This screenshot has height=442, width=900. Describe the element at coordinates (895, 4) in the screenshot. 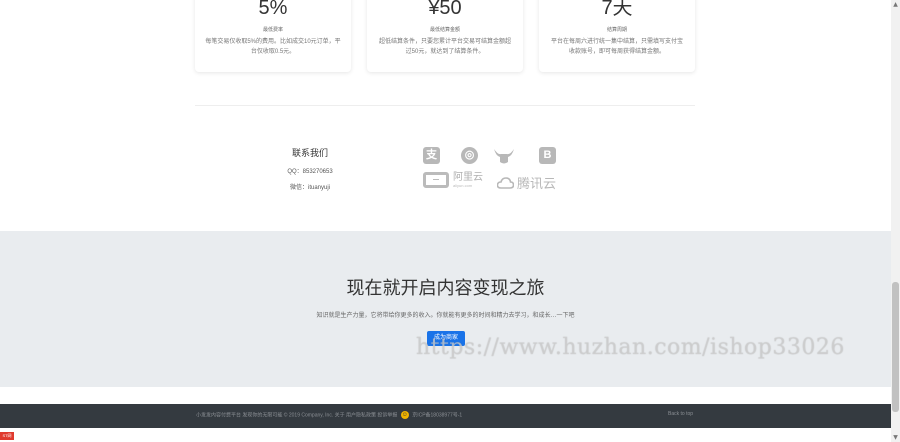

I see `scroll-up-icon: ▲` at that location.